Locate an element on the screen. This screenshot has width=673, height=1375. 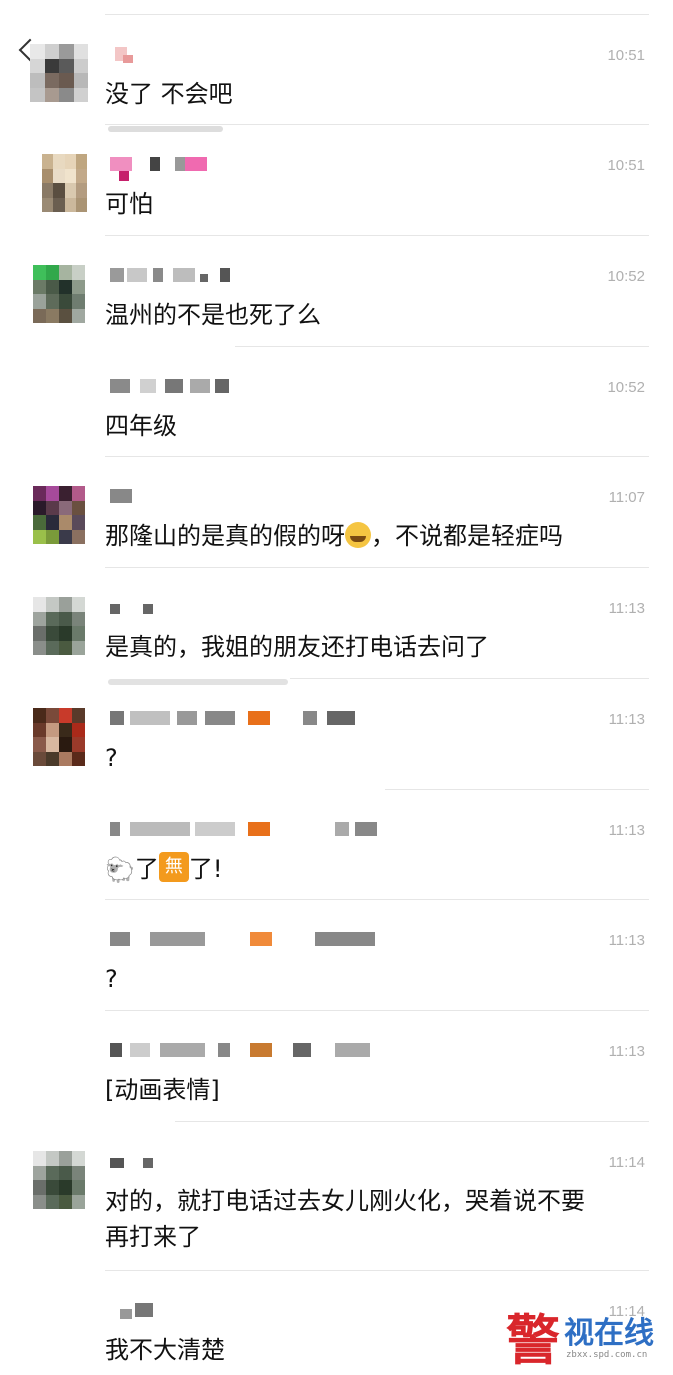
message-time: 11:07 is located at coordinates (626, 497).